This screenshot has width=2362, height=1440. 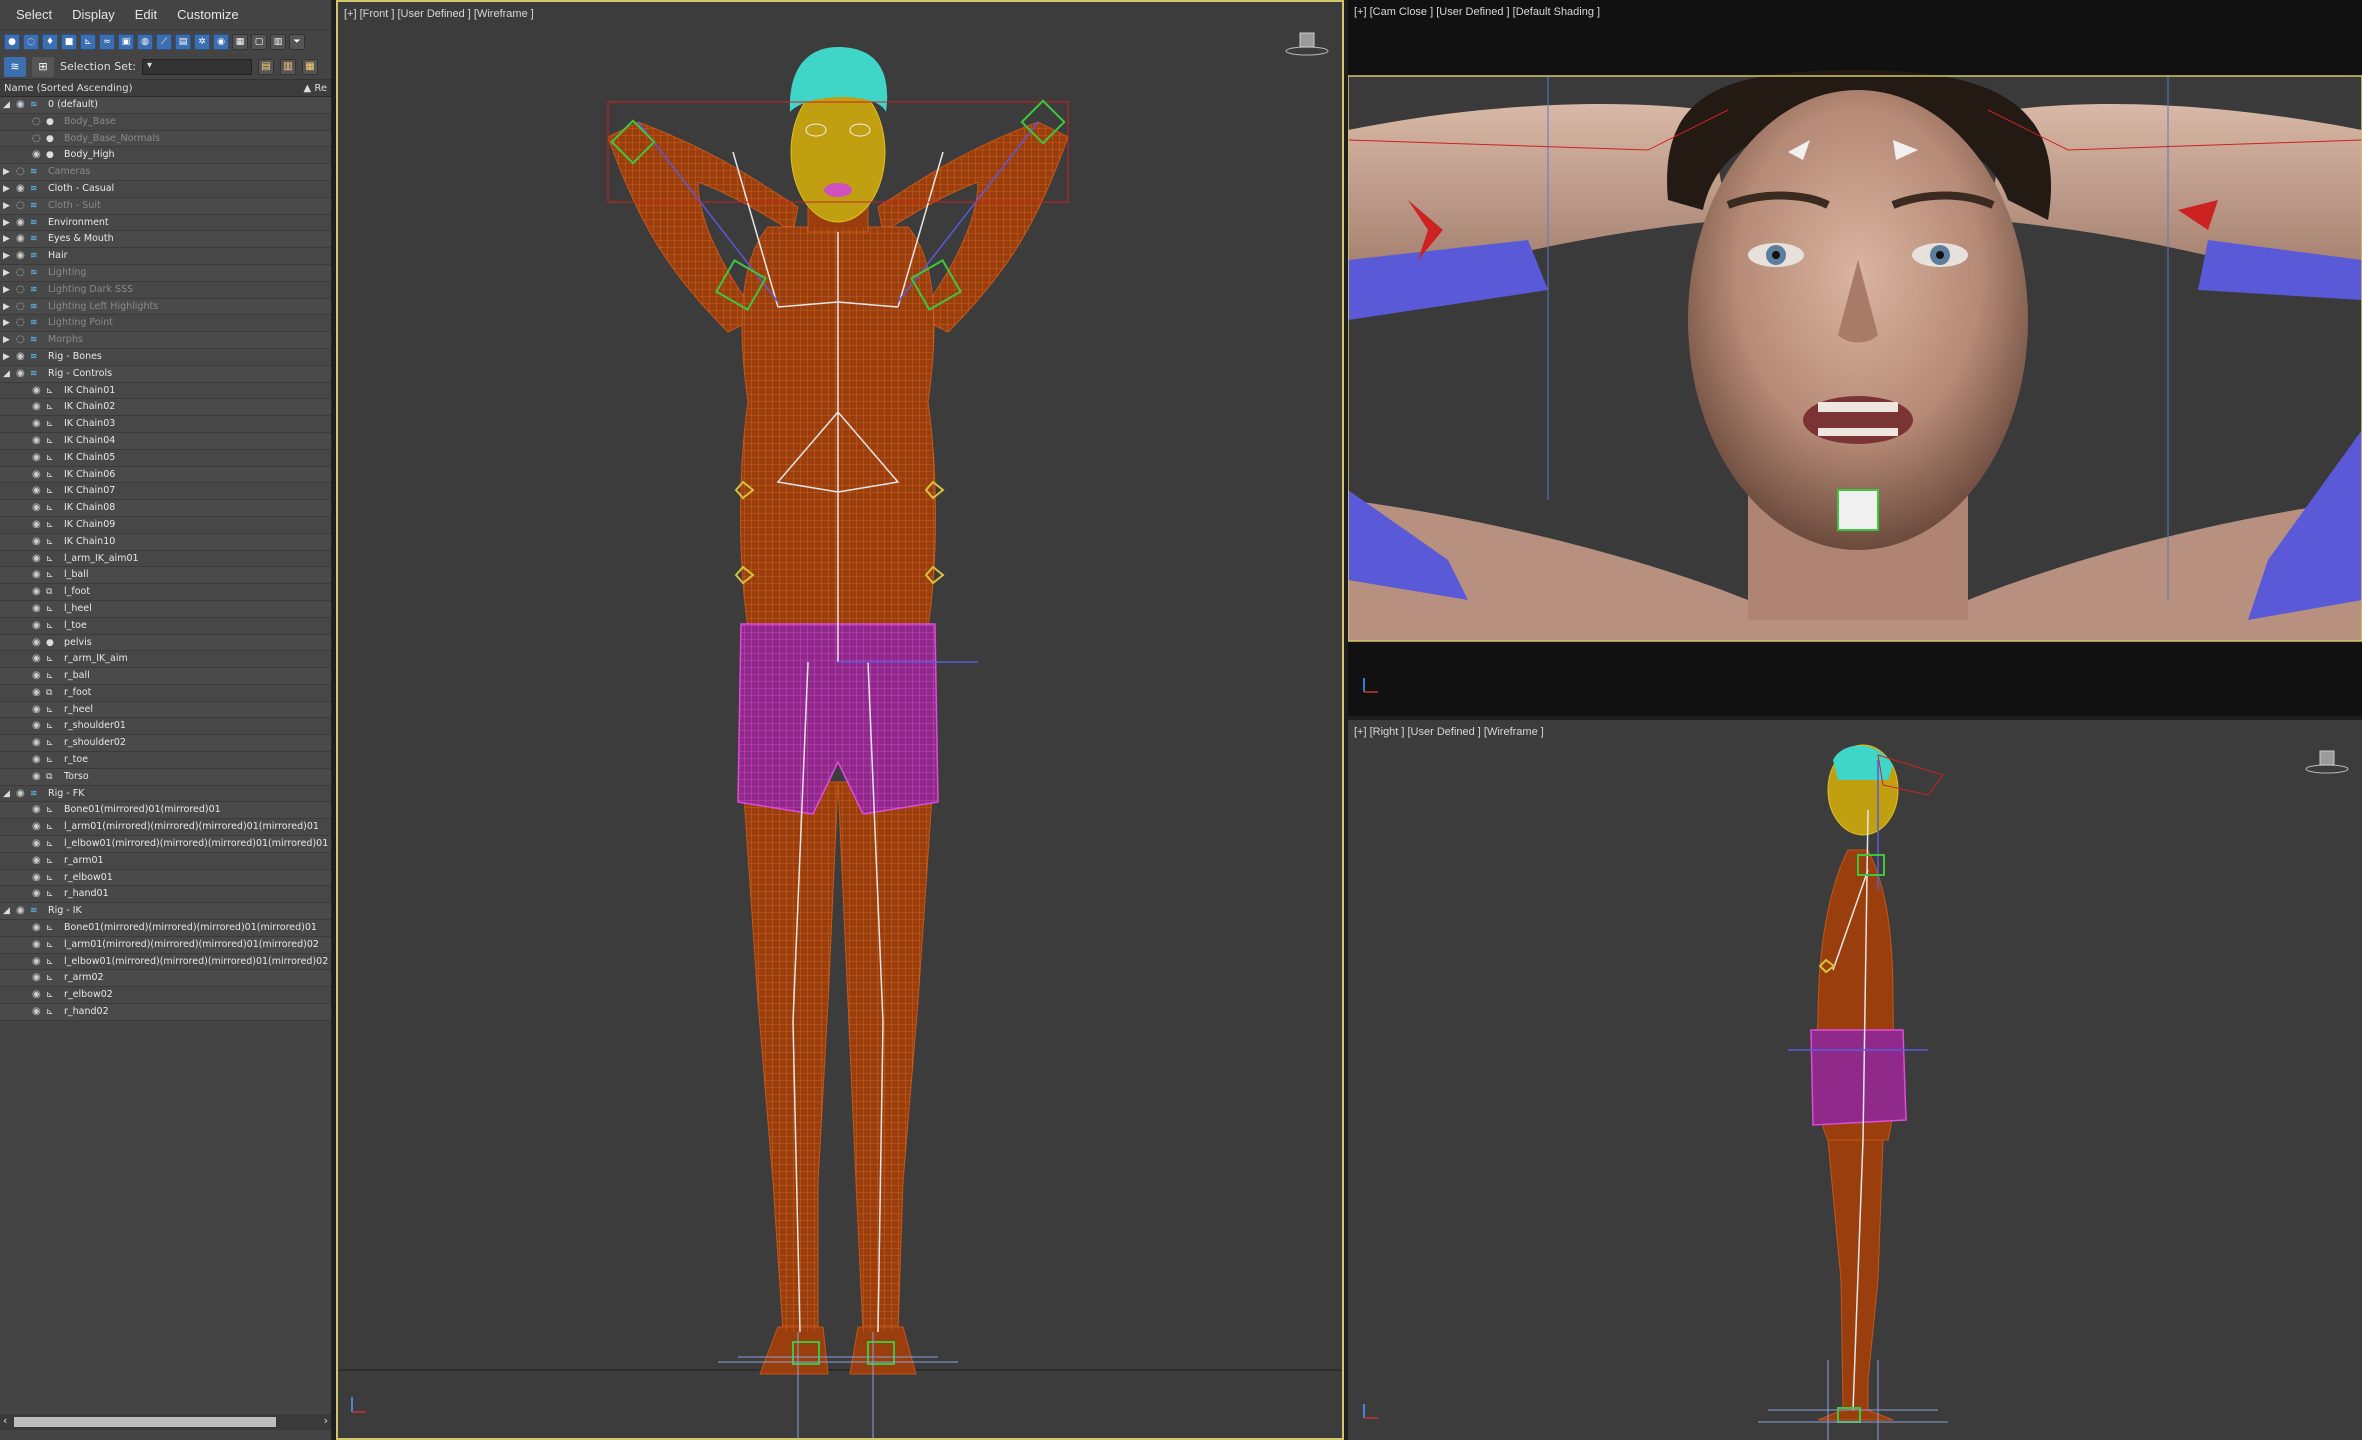 What do you see at coordinates (315, 88) in the screenshot?
I see `column-sort-indicator: ▲ Re` at bounding box center [315, 88].